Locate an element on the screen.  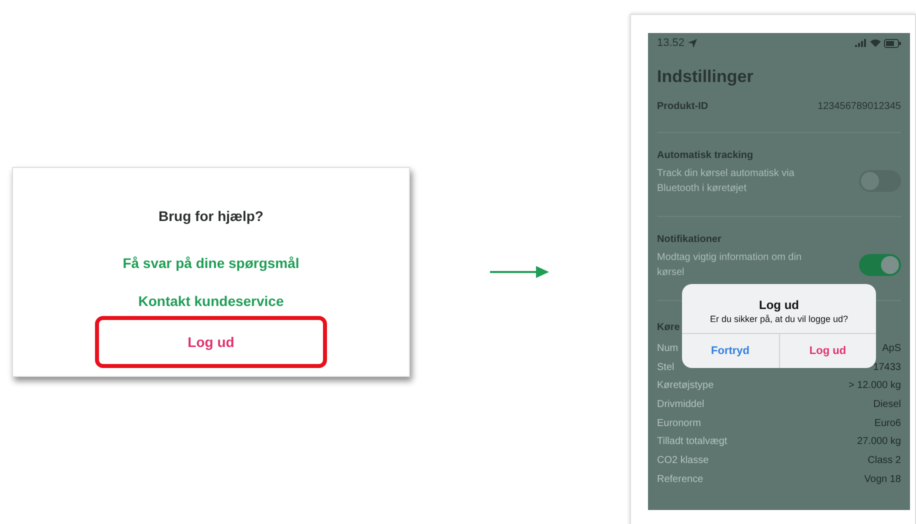
status-time: 13.52 is located at coordinates (671, 43).